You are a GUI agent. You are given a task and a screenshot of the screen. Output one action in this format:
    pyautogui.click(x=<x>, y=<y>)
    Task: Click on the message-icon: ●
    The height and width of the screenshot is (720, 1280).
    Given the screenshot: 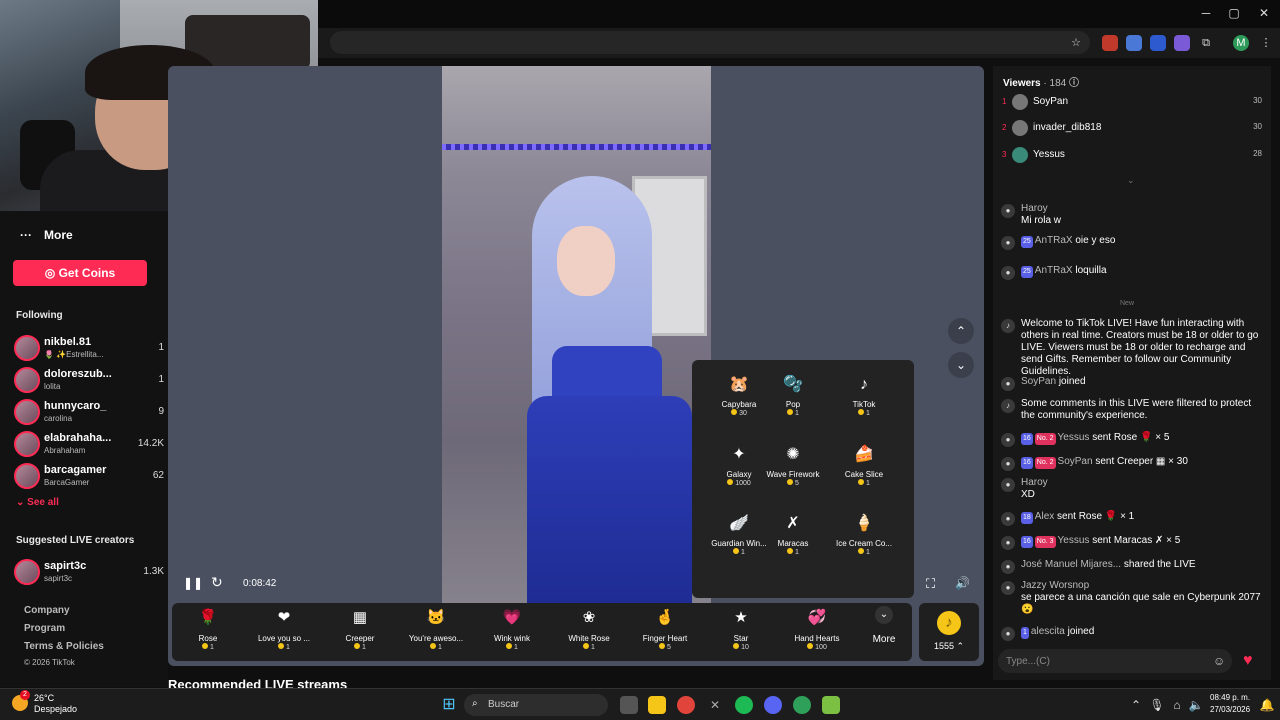 What is the action you would take?
    pyautogui.click(x=1008, y=211)
    